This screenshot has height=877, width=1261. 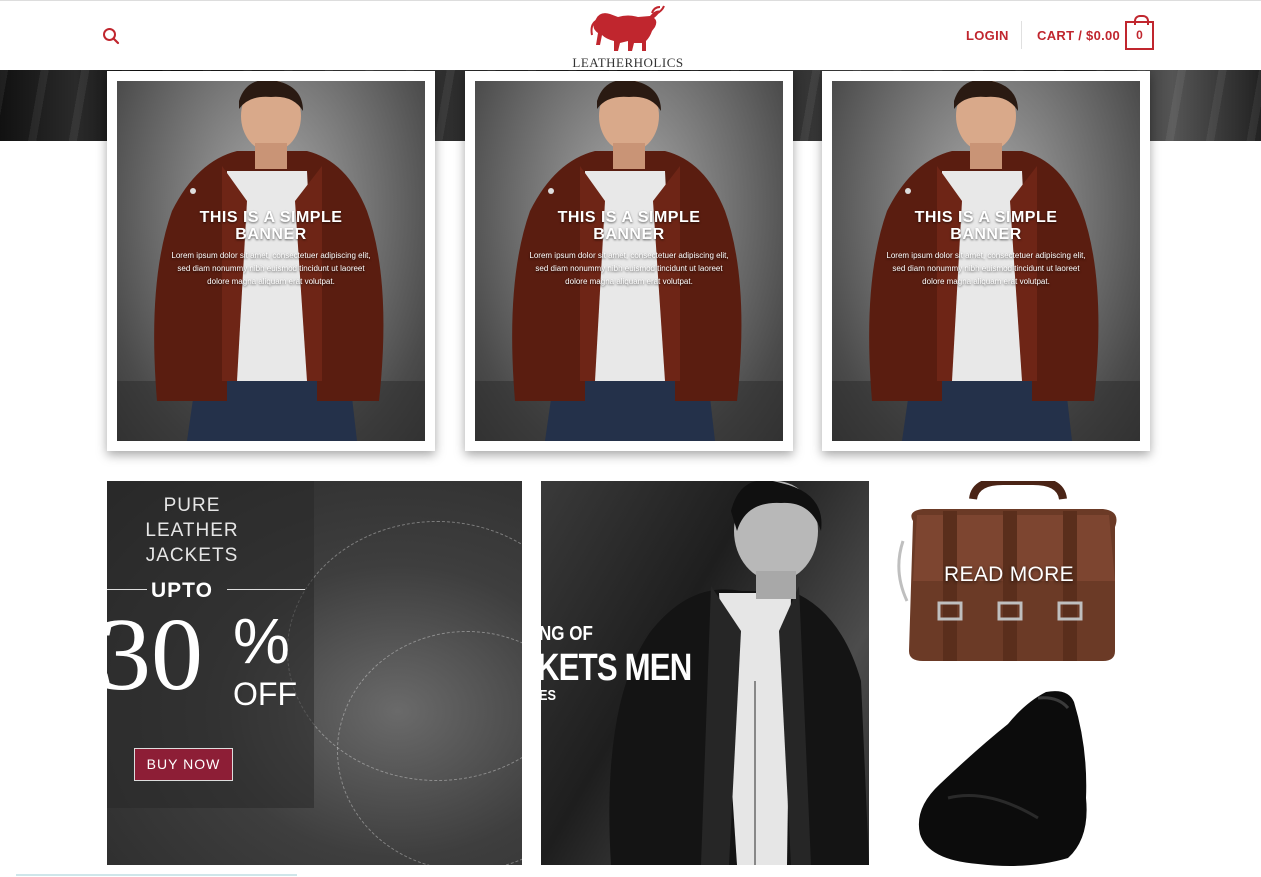 I want to click on cart-count: 0, so click(x=1139, y=35).